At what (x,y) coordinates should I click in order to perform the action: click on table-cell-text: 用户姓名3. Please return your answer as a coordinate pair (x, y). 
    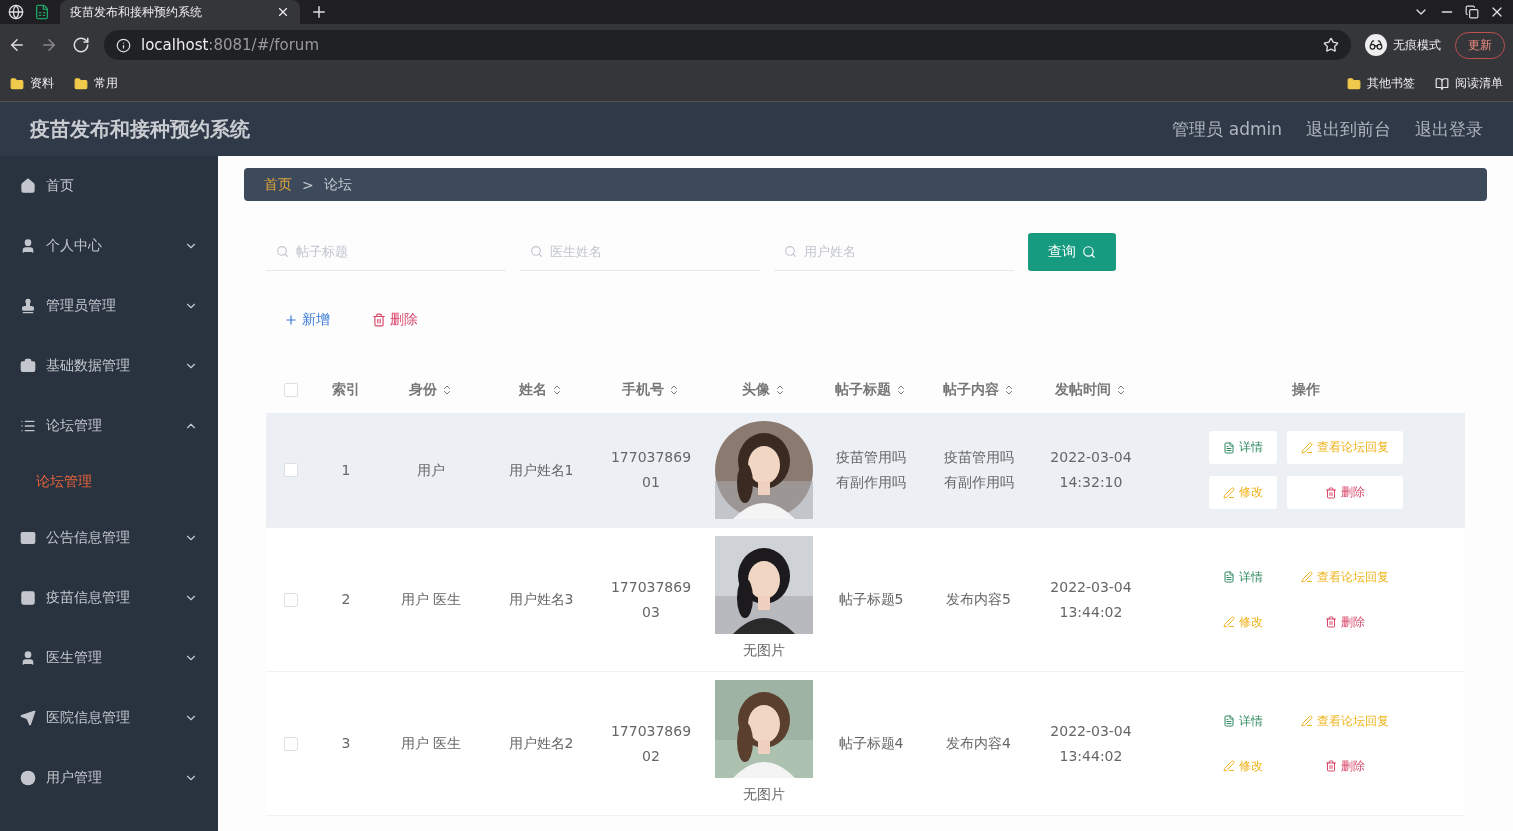
    Looking at the image, I should click on (541, 599).